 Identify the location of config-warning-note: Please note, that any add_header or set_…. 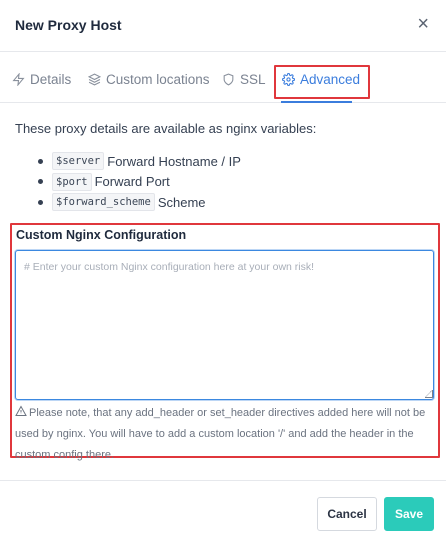
(225, 434).